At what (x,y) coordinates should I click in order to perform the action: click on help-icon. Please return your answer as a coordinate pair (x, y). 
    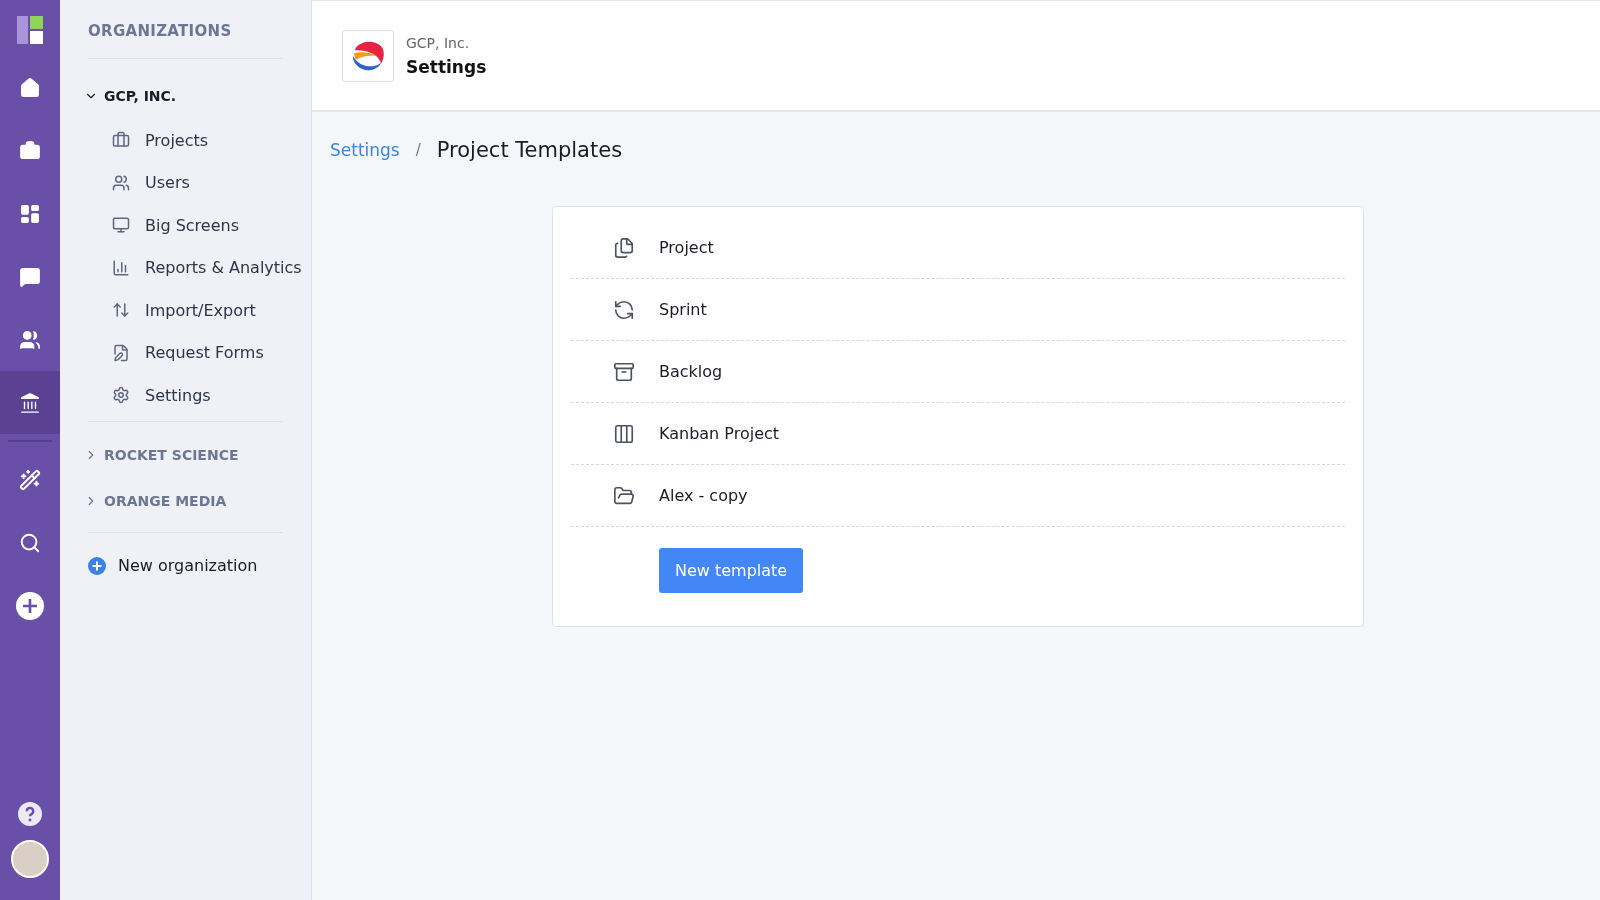
    Looking at the image, I should click on (30, 814).